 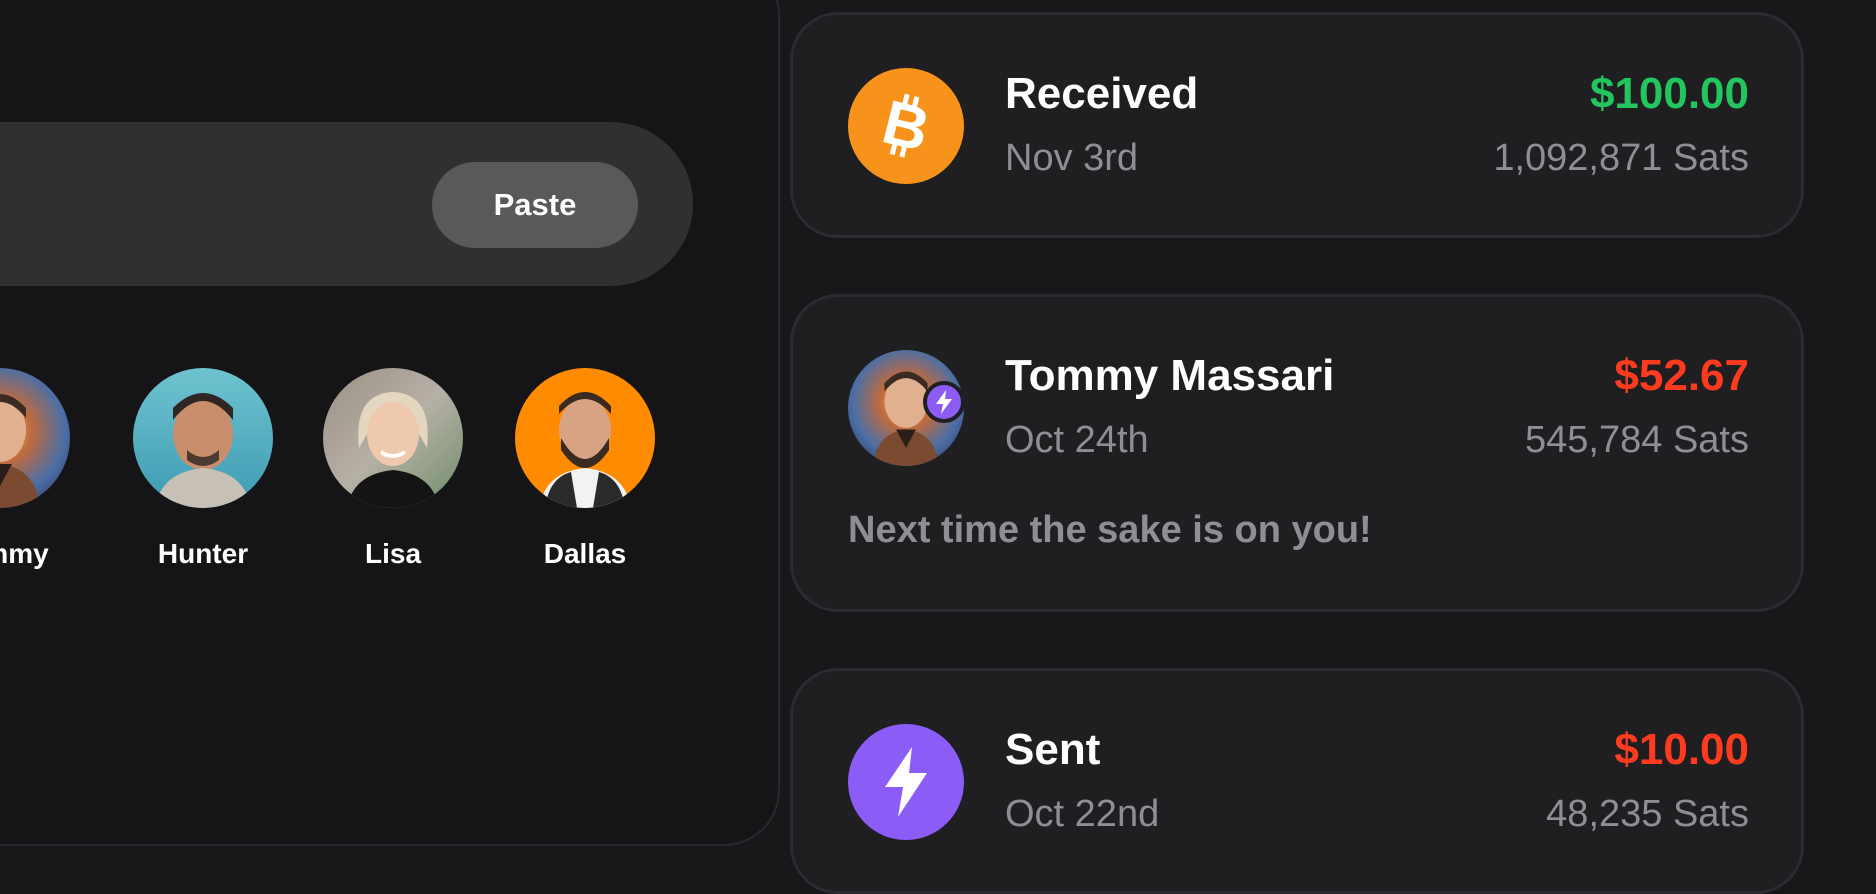 I want to click on avatar-dallas-icon, so click(x=585, y=438).